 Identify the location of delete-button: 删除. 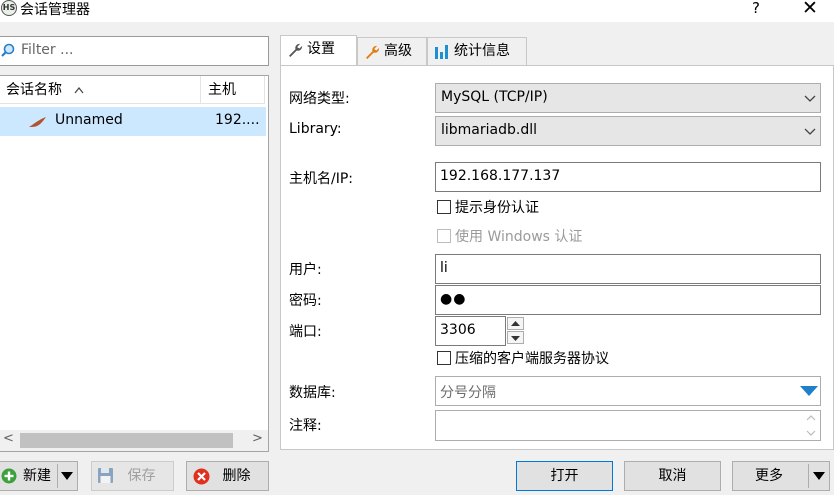
(227, 476).